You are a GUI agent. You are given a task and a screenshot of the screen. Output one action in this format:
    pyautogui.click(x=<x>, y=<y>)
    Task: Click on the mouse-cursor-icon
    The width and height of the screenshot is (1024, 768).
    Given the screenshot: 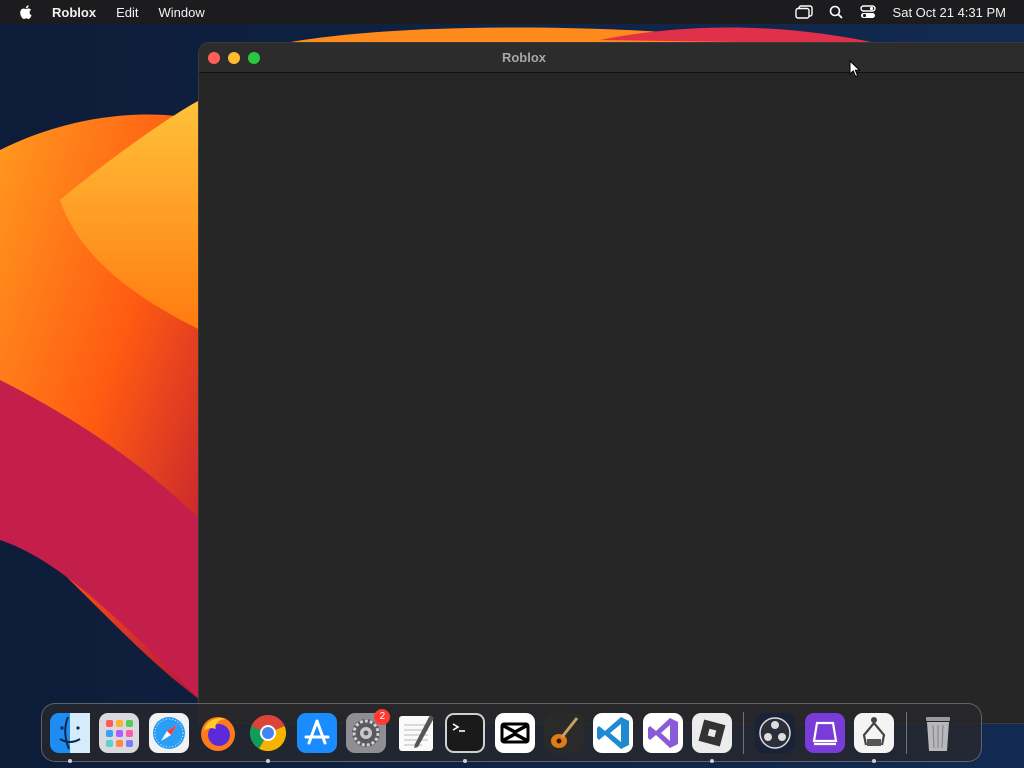 What is the action you would take?
    pyautogui.click(x=855, y=69)
    